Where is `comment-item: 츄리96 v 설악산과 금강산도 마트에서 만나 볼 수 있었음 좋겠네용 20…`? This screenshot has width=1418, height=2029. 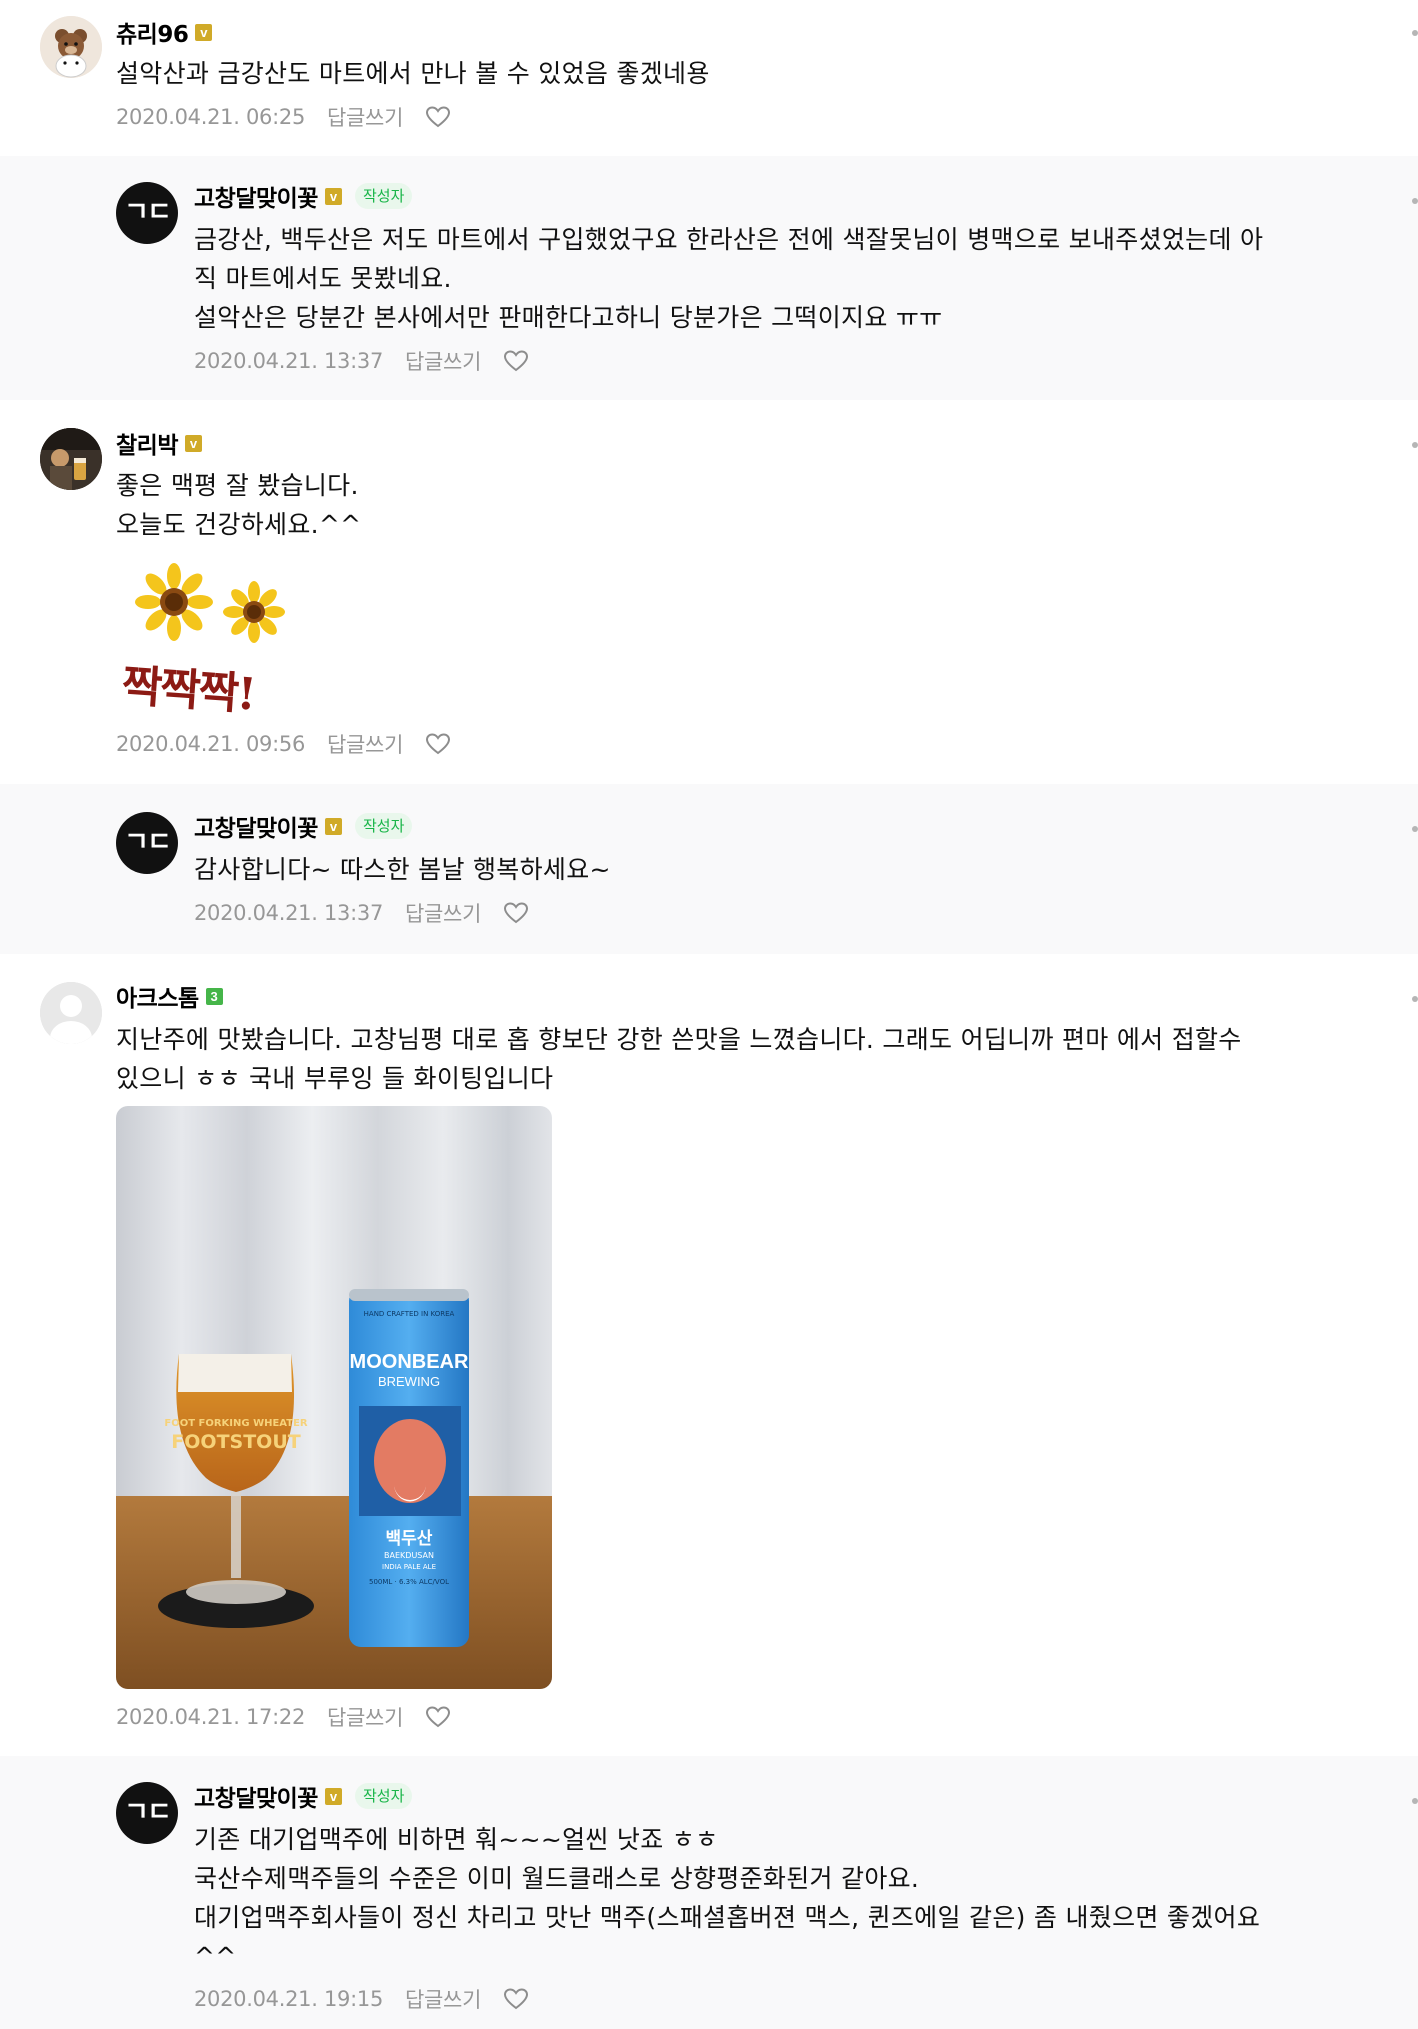 comment-item: 츄리96 v 설악산과 금강산도 마트에서 만나 볼 수 있었음 좋겠네용 20… is located at coordinates (709, 78).